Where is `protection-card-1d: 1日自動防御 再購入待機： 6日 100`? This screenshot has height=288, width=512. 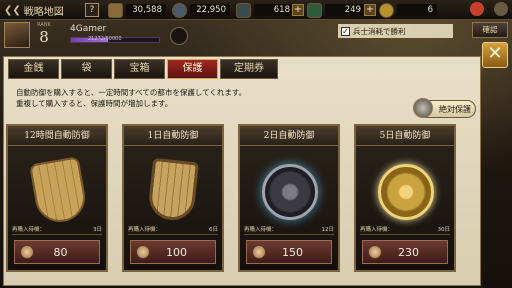 protection-card-1d: 1日自動防御 再購入待機： 6日 100 is located at coordinates (173, 198).